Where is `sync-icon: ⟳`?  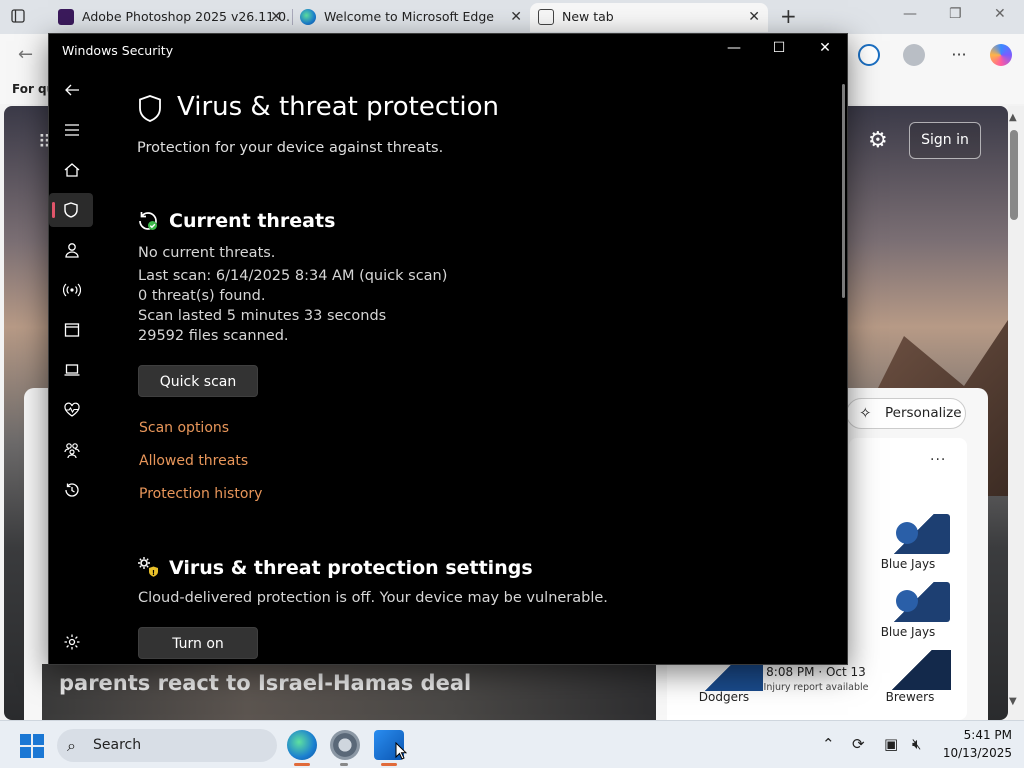 sync-icon: ⟳ is located at coordinates (858, 744).